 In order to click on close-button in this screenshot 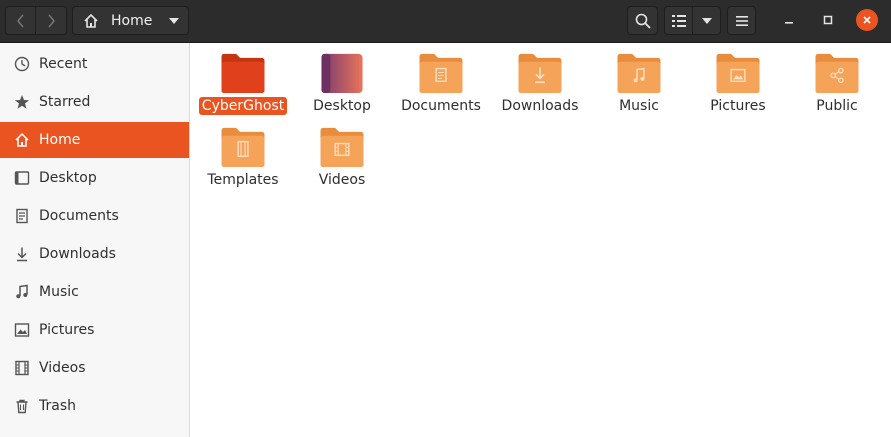, I will do `click(867, 20)`.